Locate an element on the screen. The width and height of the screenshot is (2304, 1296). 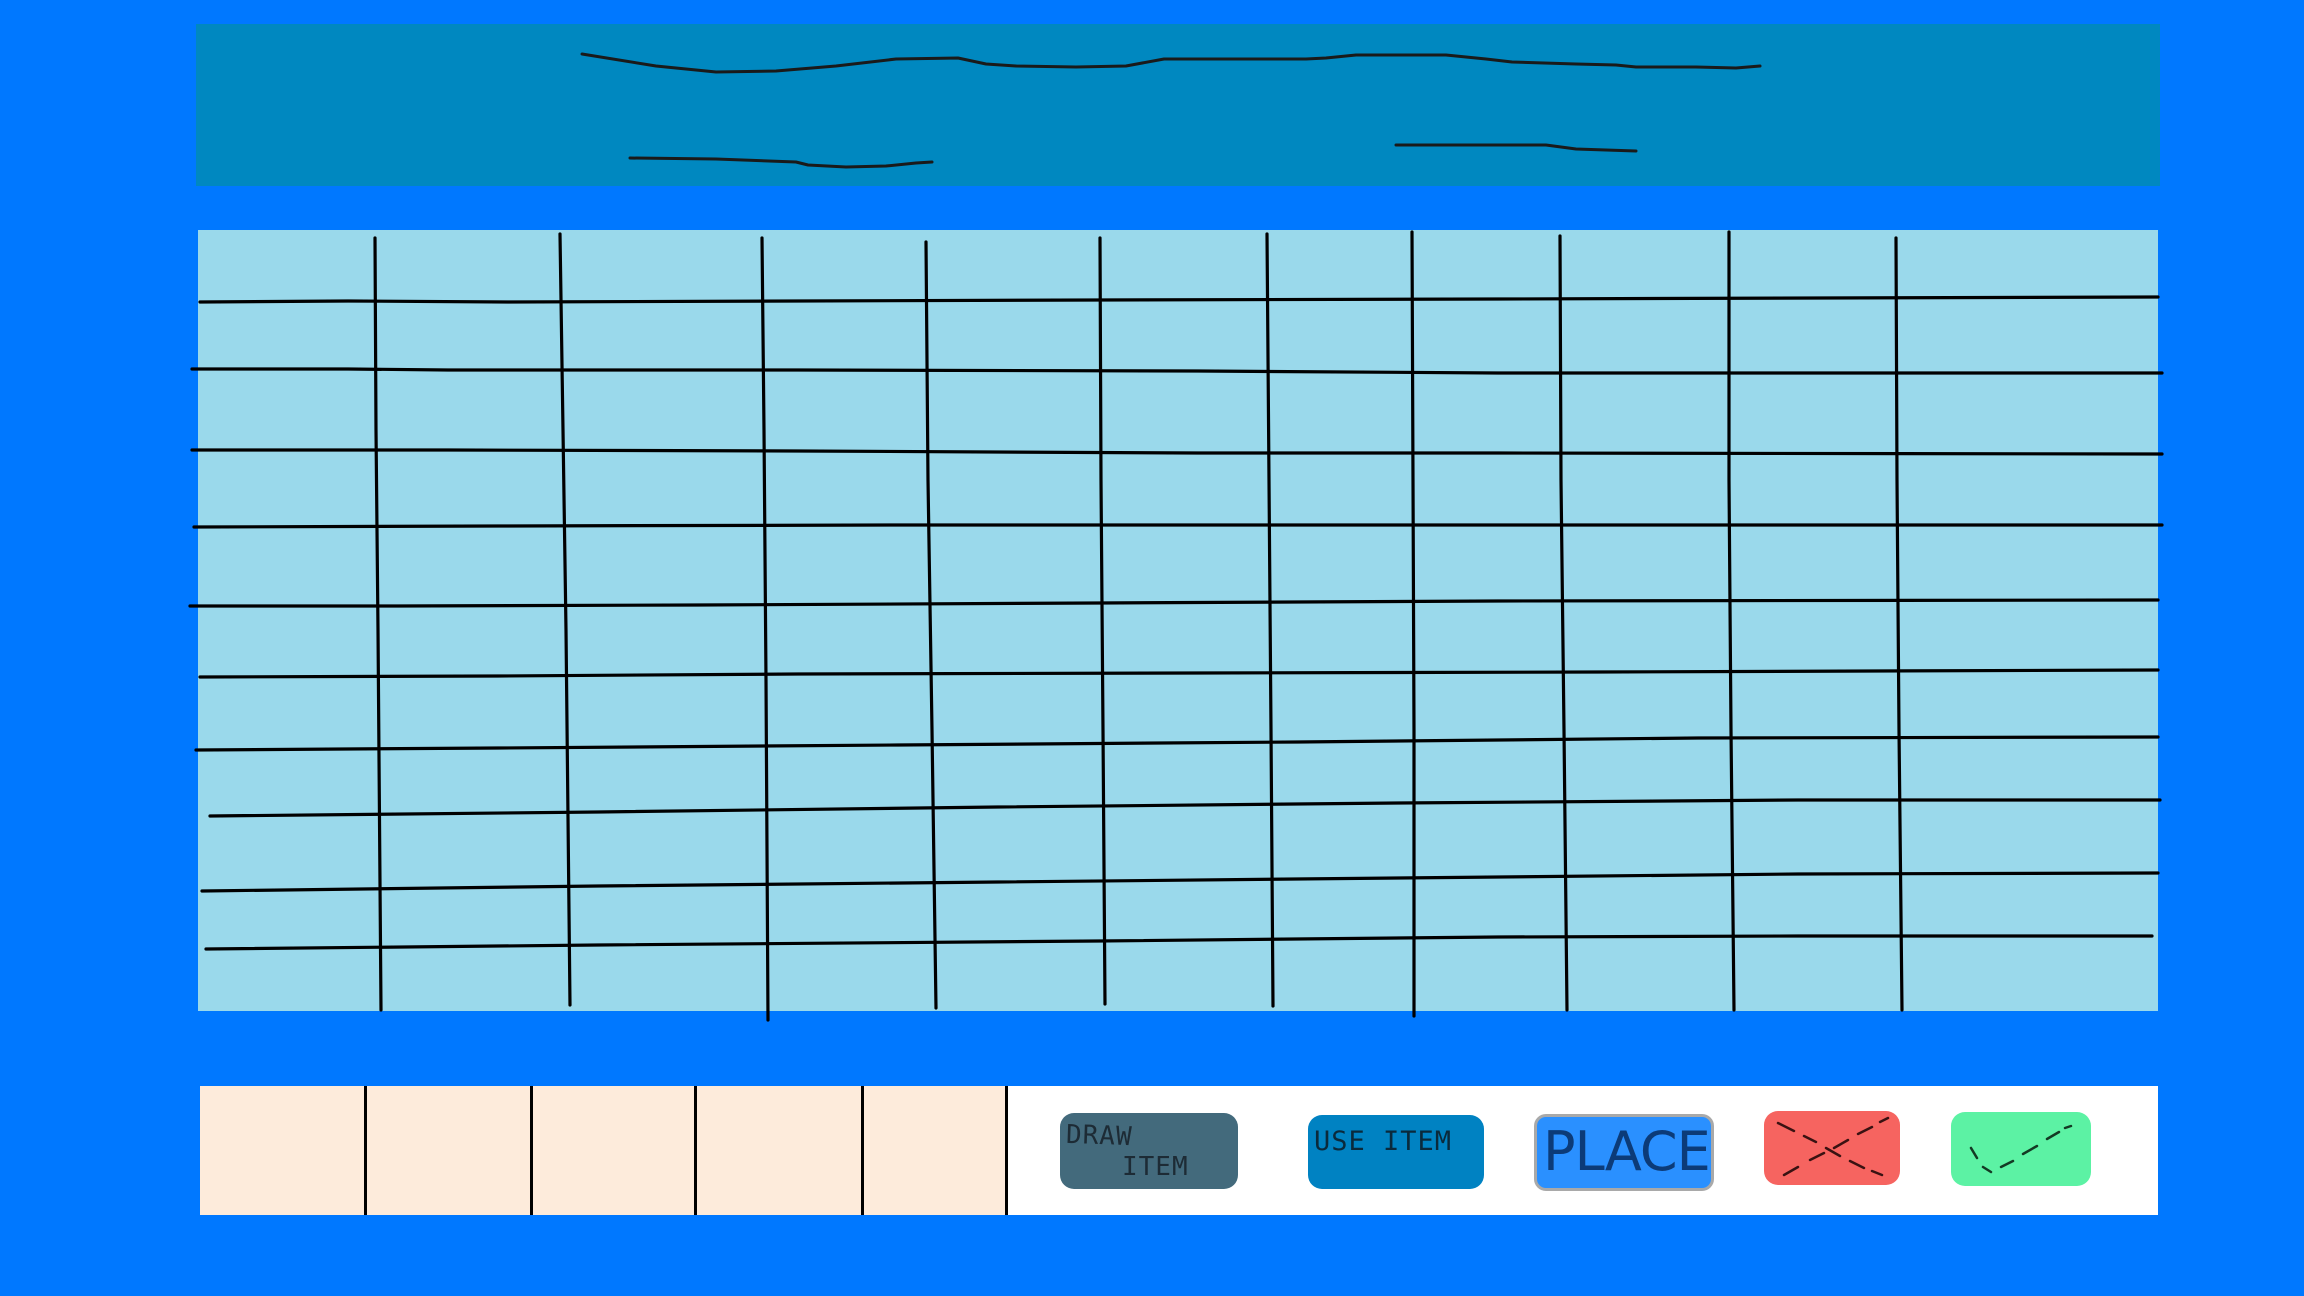
checkmark-icon is located at coordinates (2021, 1149).